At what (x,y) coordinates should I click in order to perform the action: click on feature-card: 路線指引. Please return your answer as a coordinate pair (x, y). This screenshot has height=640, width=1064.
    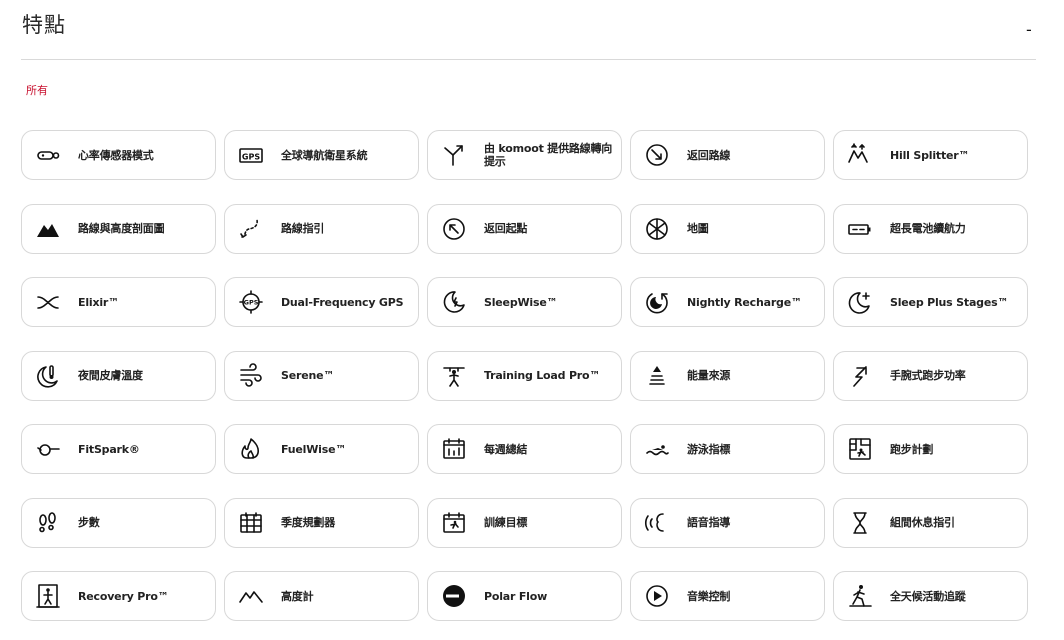
    Looking at the image, I should click on (321, 228).